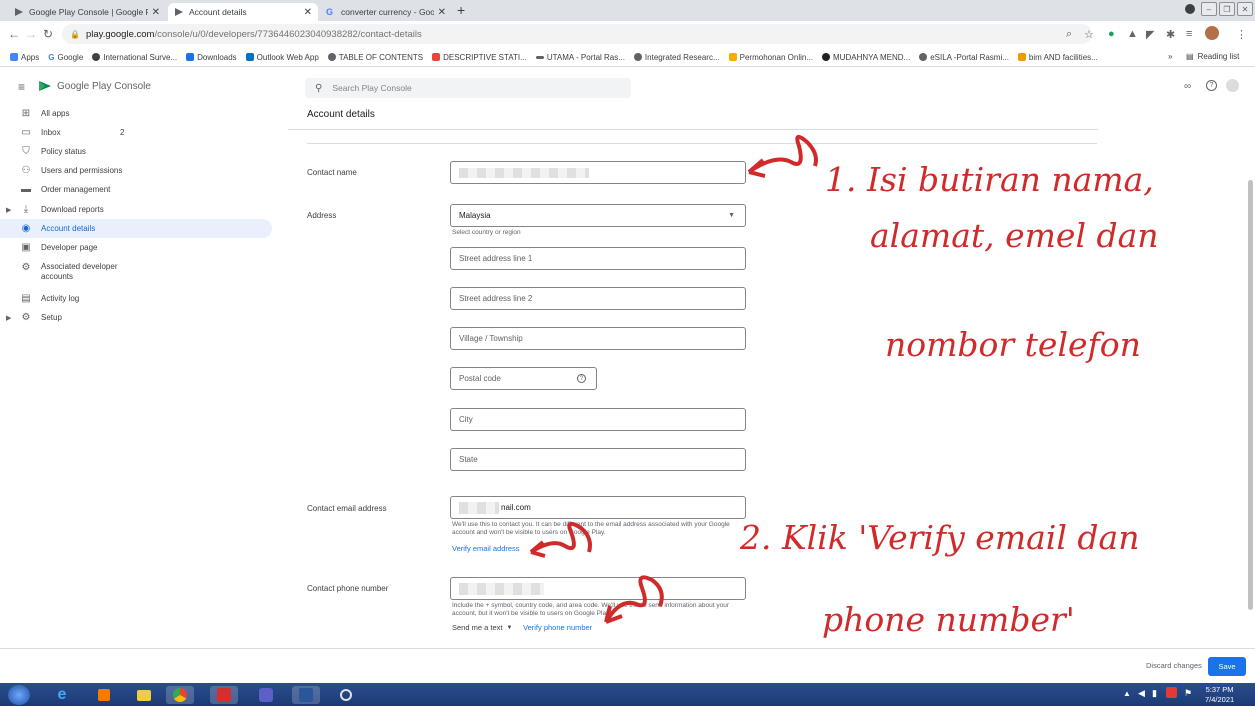  Describe the element at coordinates (1127, 693) in the screenshot. I see `tray-arrow-icon: ▲` at that location.